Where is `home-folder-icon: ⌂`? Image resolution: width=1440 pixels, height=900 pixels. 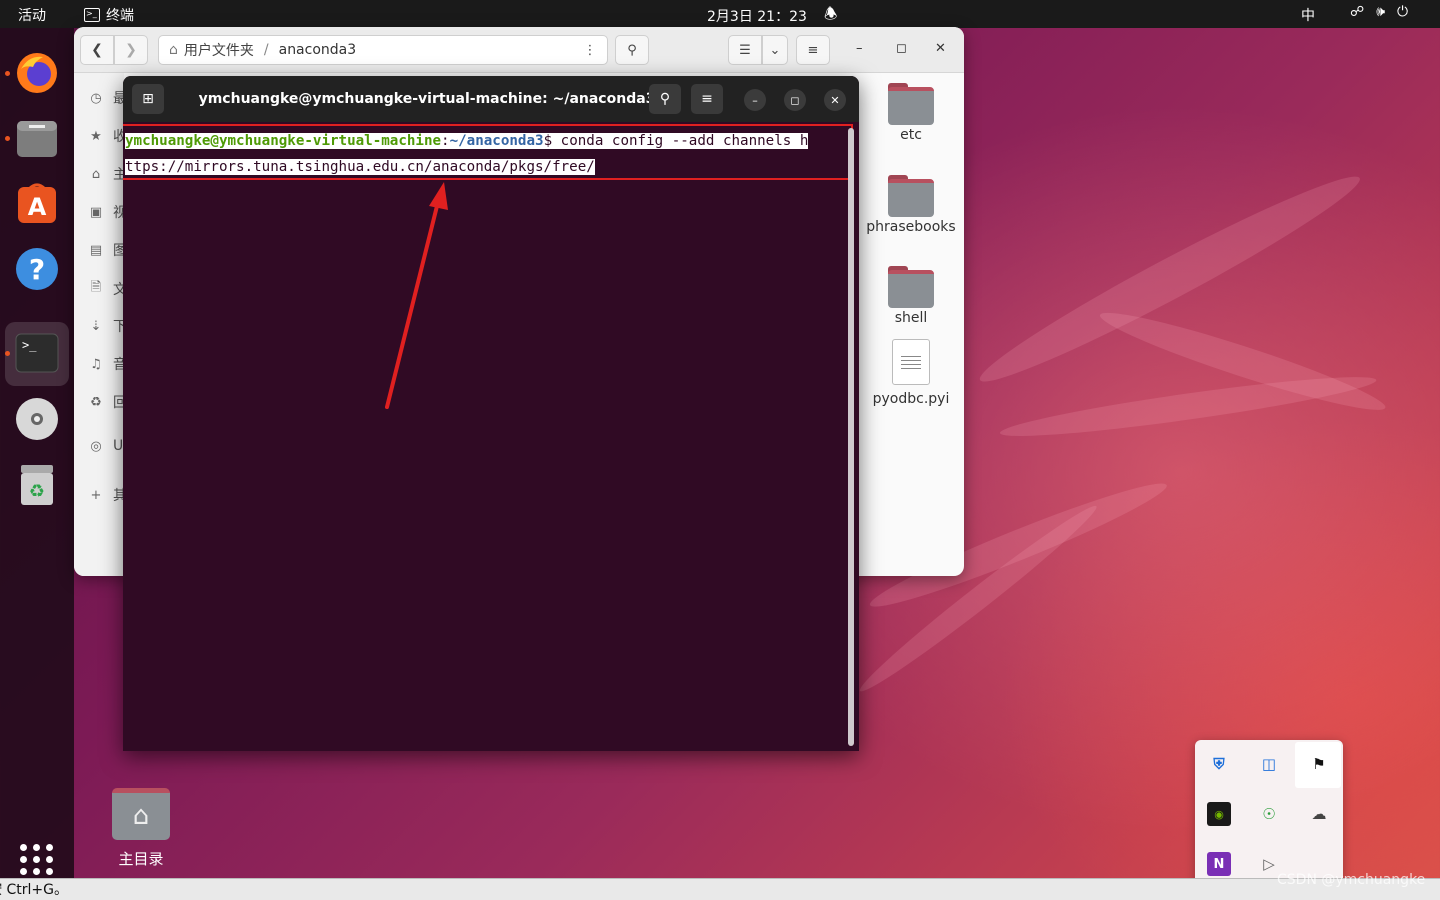
home-folder-icon: ⌂ is located at coordinates (141, 814).